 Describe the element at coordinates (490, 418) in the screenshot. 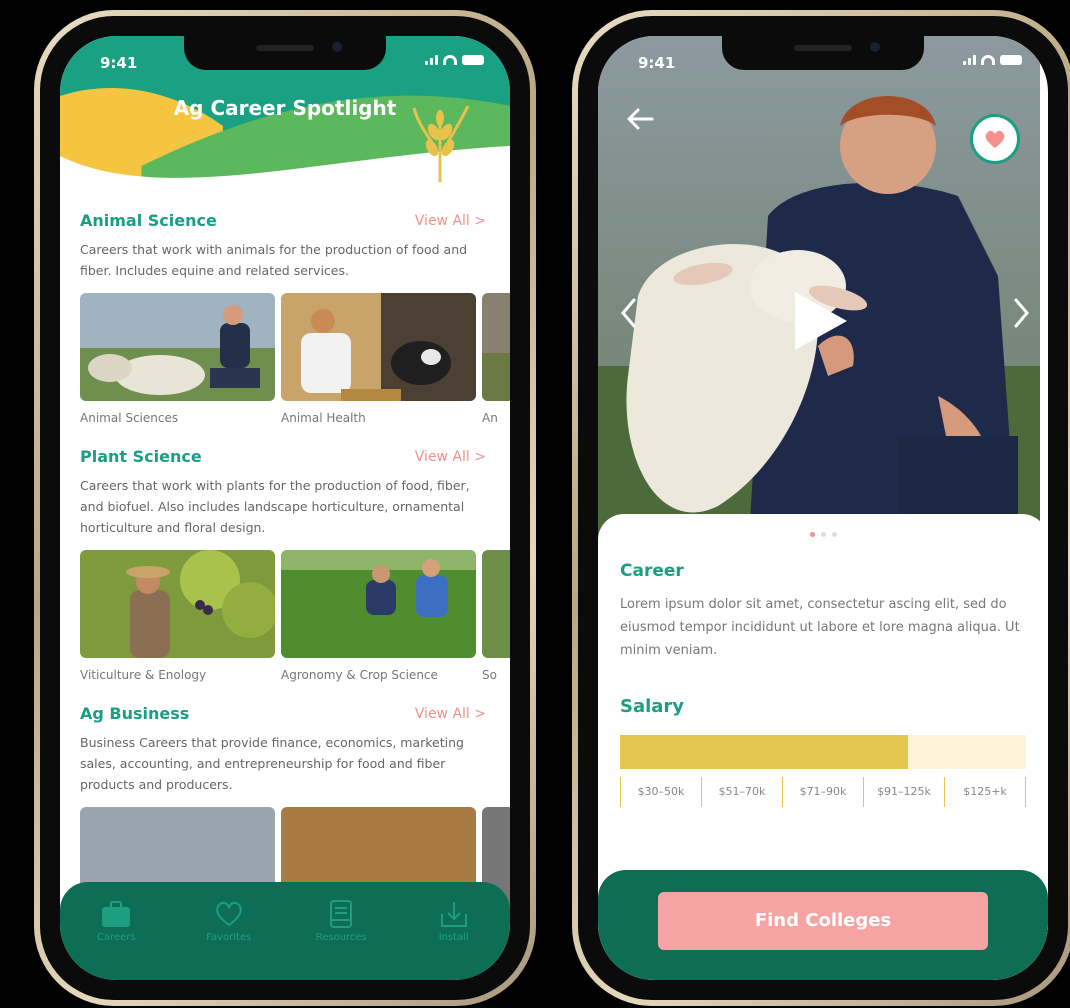

I see `career-caption: An` at that location.